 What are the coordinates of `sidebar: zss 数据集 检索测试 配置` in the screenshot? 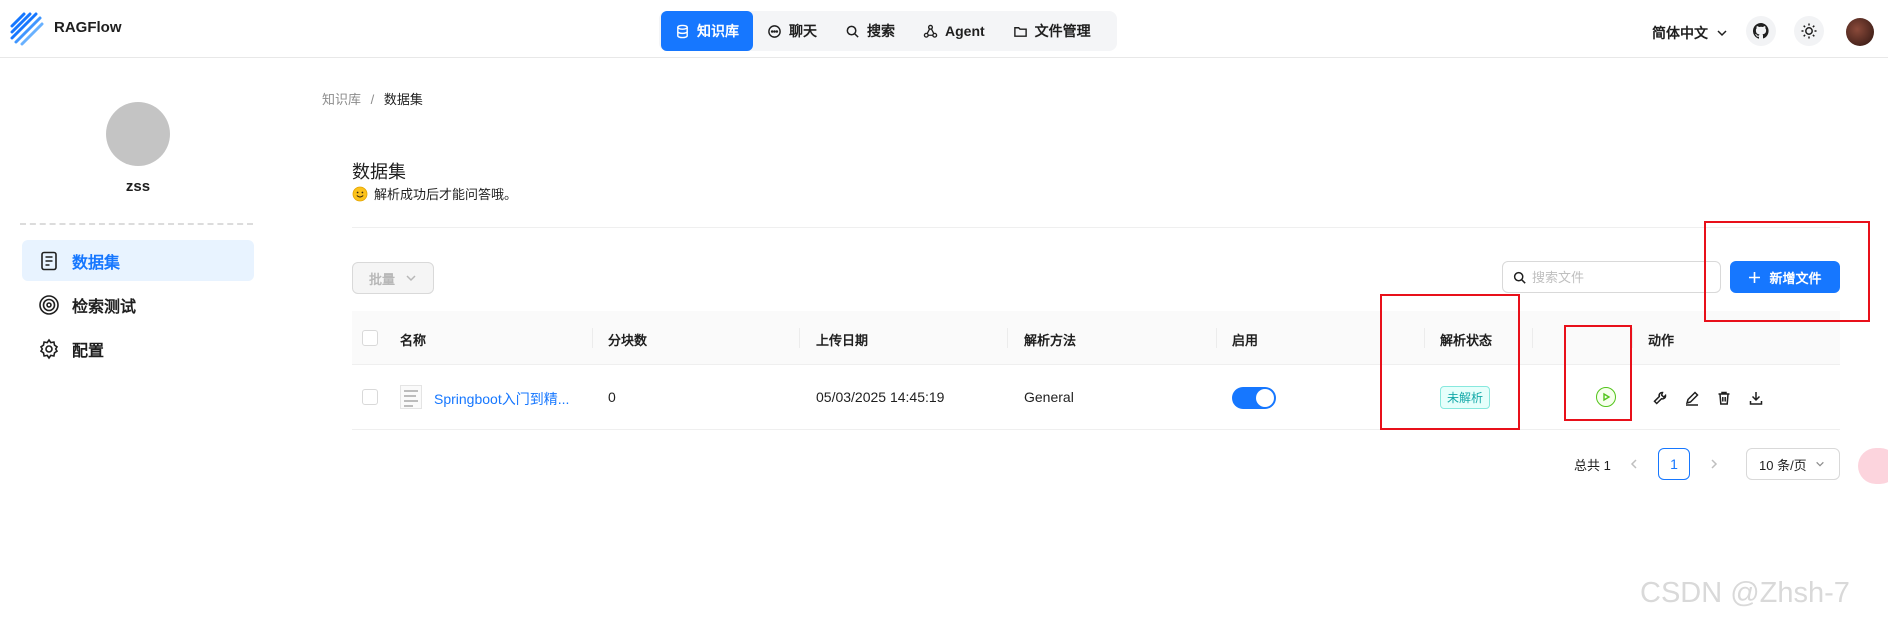 It's located at (137, 342).